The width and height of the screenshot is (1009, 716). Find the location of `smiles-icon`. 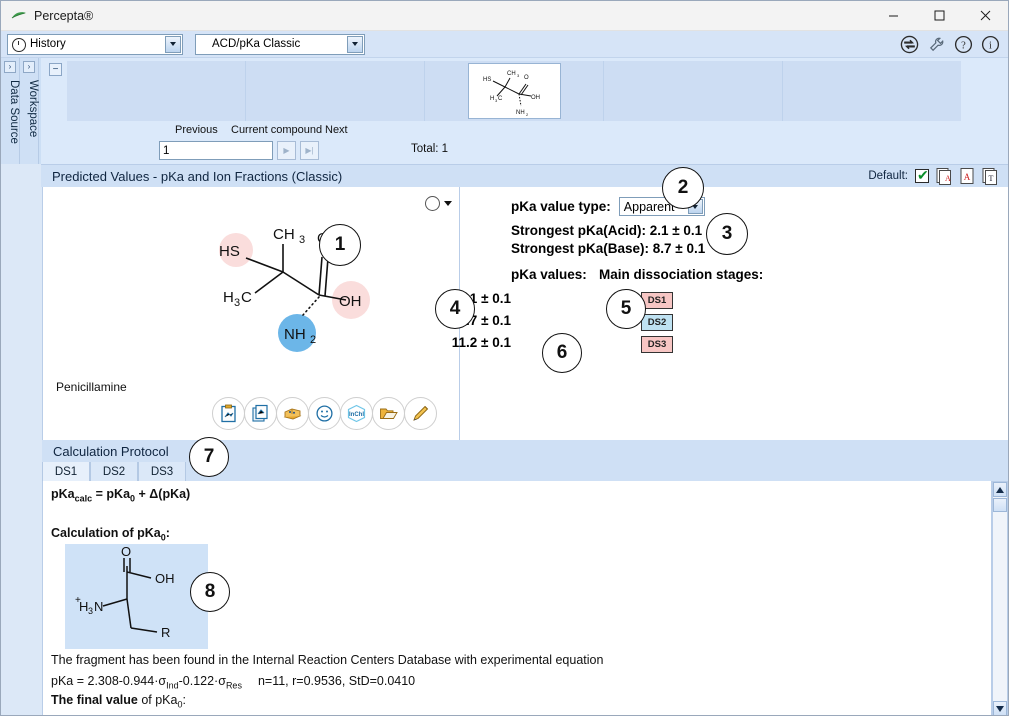

smiles-icon is located at coordinates (324, 413).